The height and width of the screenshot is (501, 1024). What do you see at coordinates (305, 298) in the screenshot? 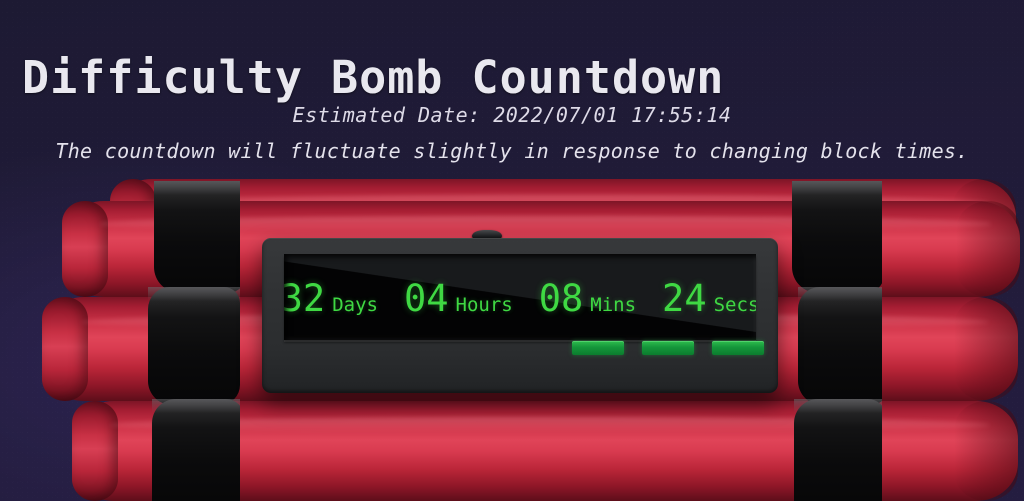
I see `days-value: 32` at bounding box center [305, 298].